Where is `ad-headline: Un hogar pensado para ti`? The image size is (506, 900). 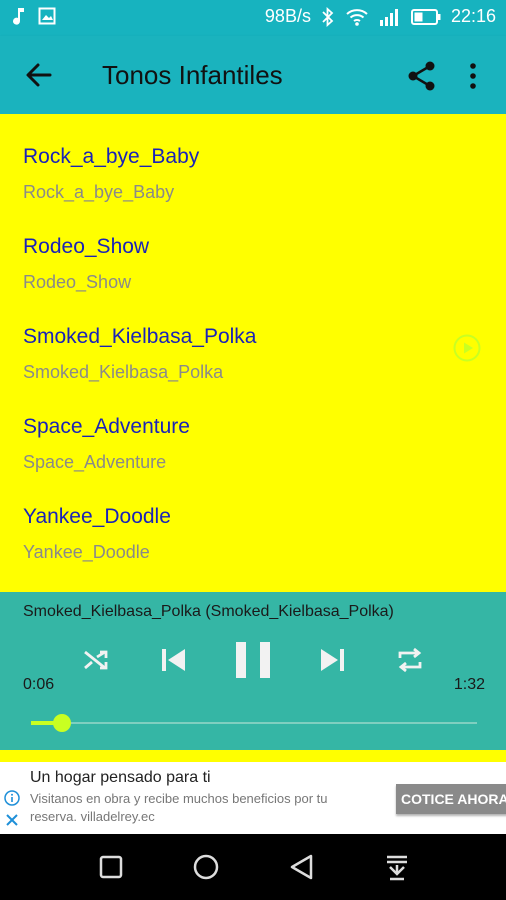 ad-headline: Un hogar pensado para ti is located at coordinates (120, 777).